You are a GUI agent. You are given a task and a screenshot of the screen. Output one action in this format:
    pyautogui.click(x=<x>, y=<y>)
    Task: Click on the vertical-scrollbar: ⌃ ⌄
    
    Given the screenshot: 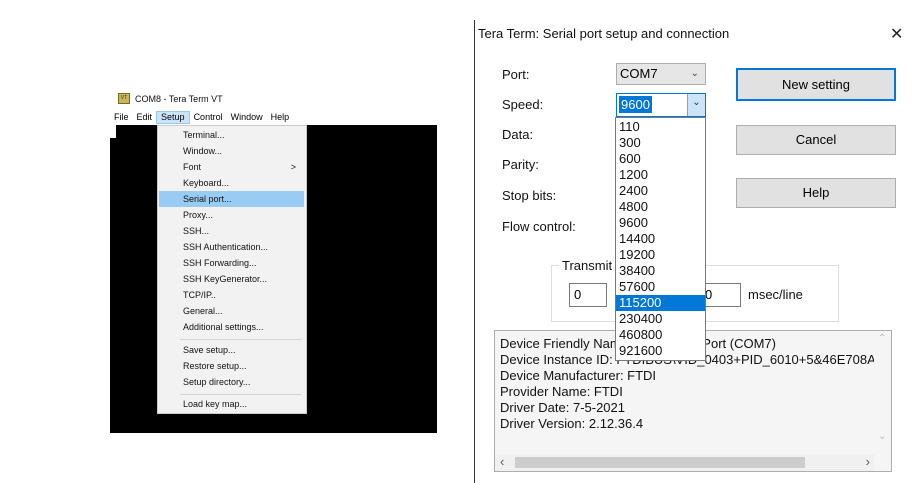 What is the action you would take?
    pyautogui.click(x=882, y=392)
    